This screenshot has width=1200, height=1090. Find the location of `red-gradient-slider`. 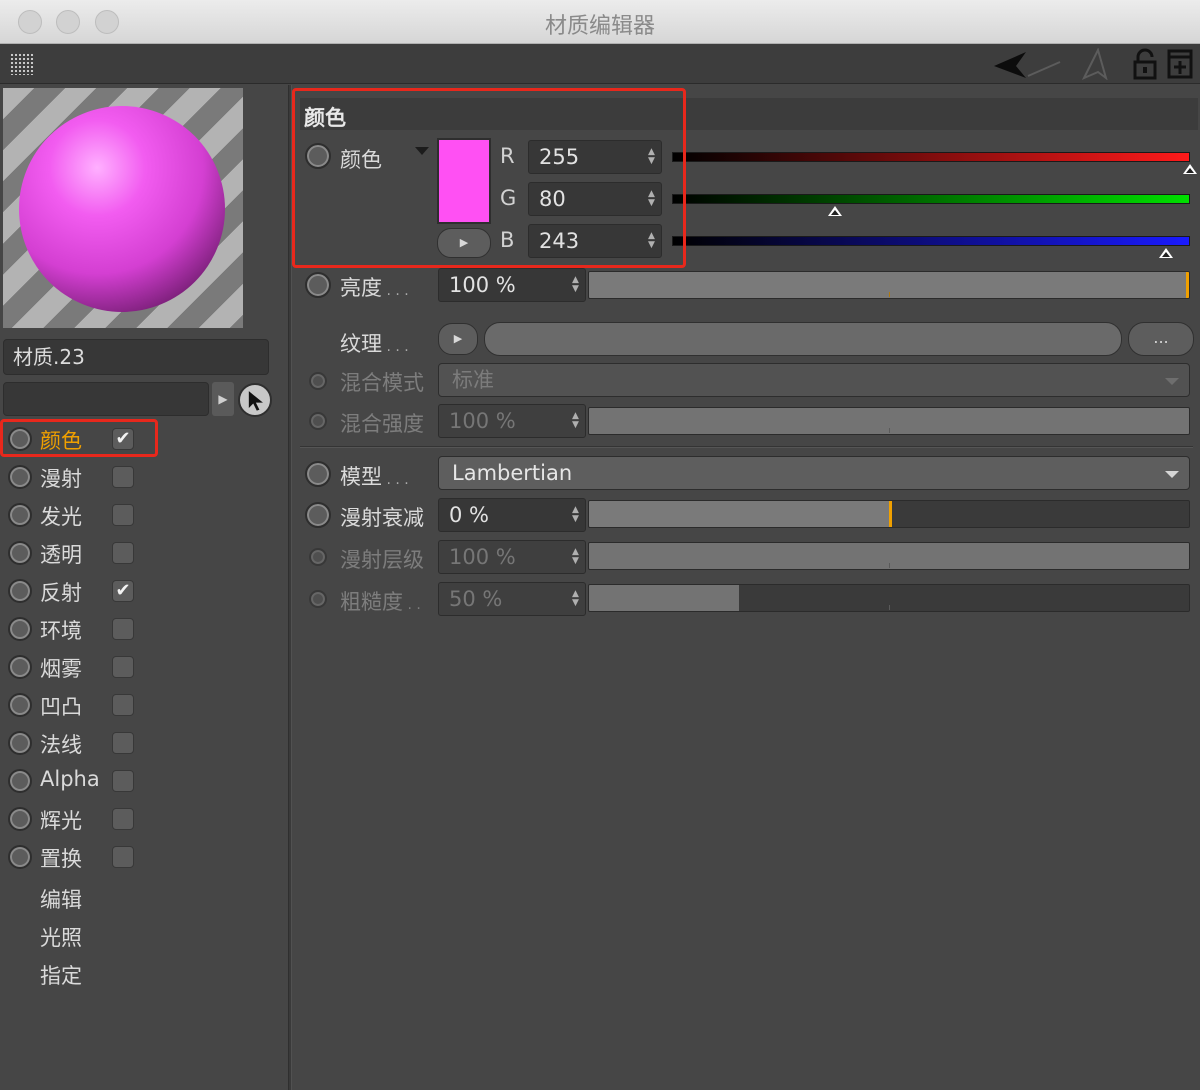

red-gradient-slider is located at coordinates (931, 157).